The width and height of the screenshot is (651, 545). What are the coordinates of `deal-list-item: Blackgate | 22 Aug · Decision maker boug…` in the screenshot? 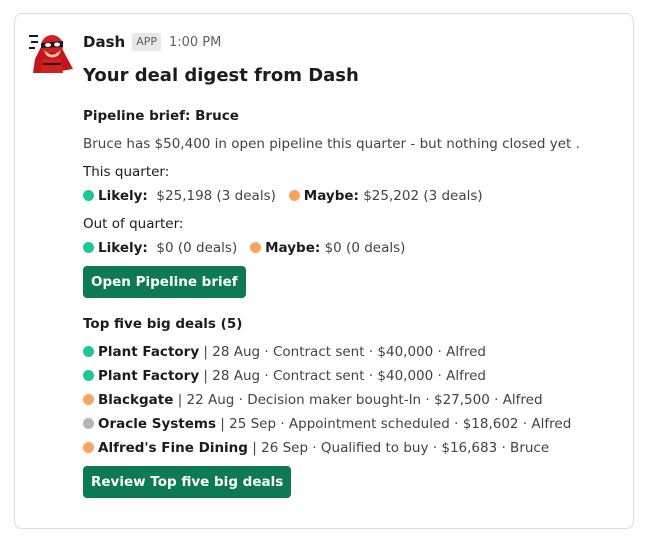 It's located at (313, 400).